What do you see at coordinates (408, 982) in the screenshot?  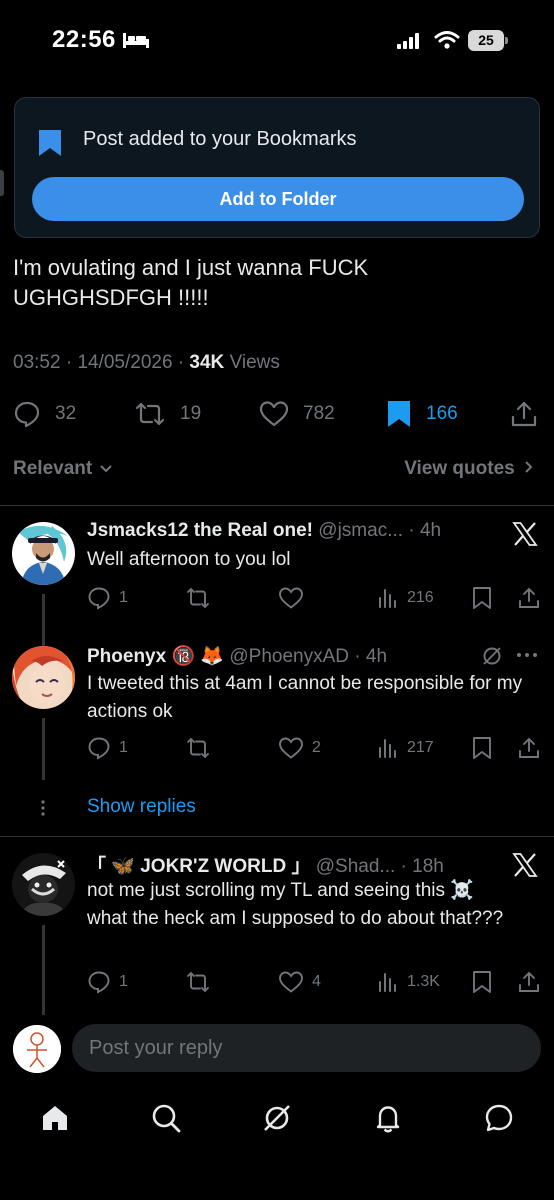 I see `views-button: 1.3K` at bounding box center [408, 982].